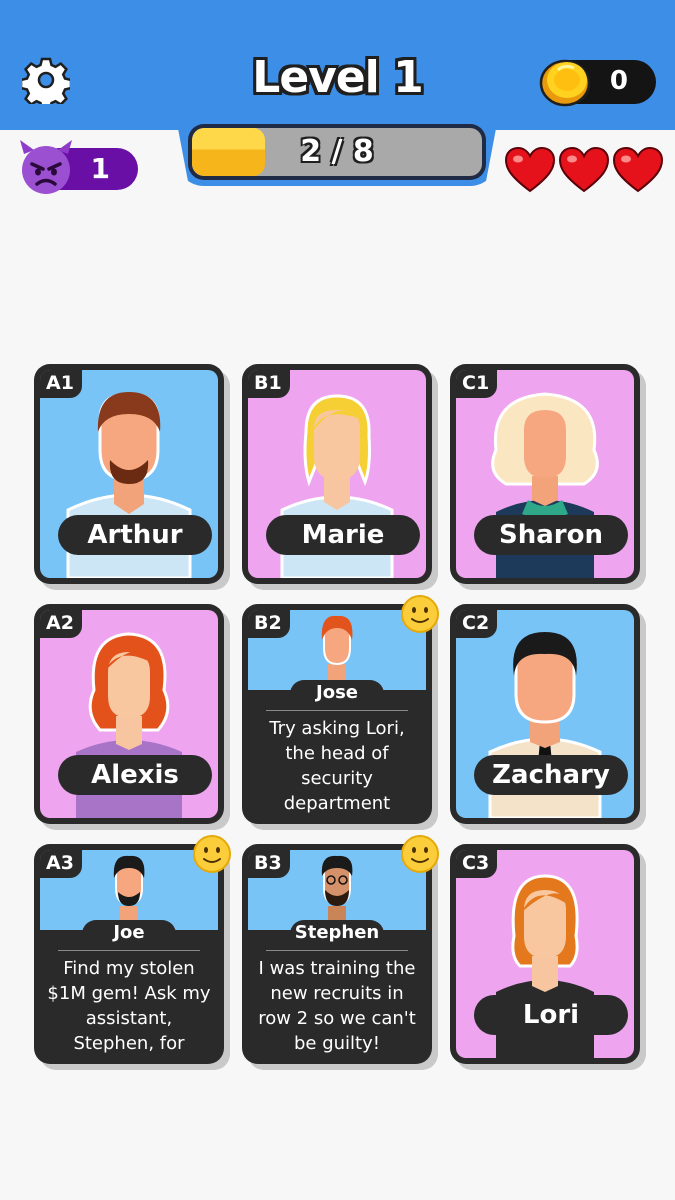 Image resolution: width=675 pixels, height=1200 pixels. Describe the element at coordinates (269, 384) in the screenshot. I see `card-tag: B1` at that location.